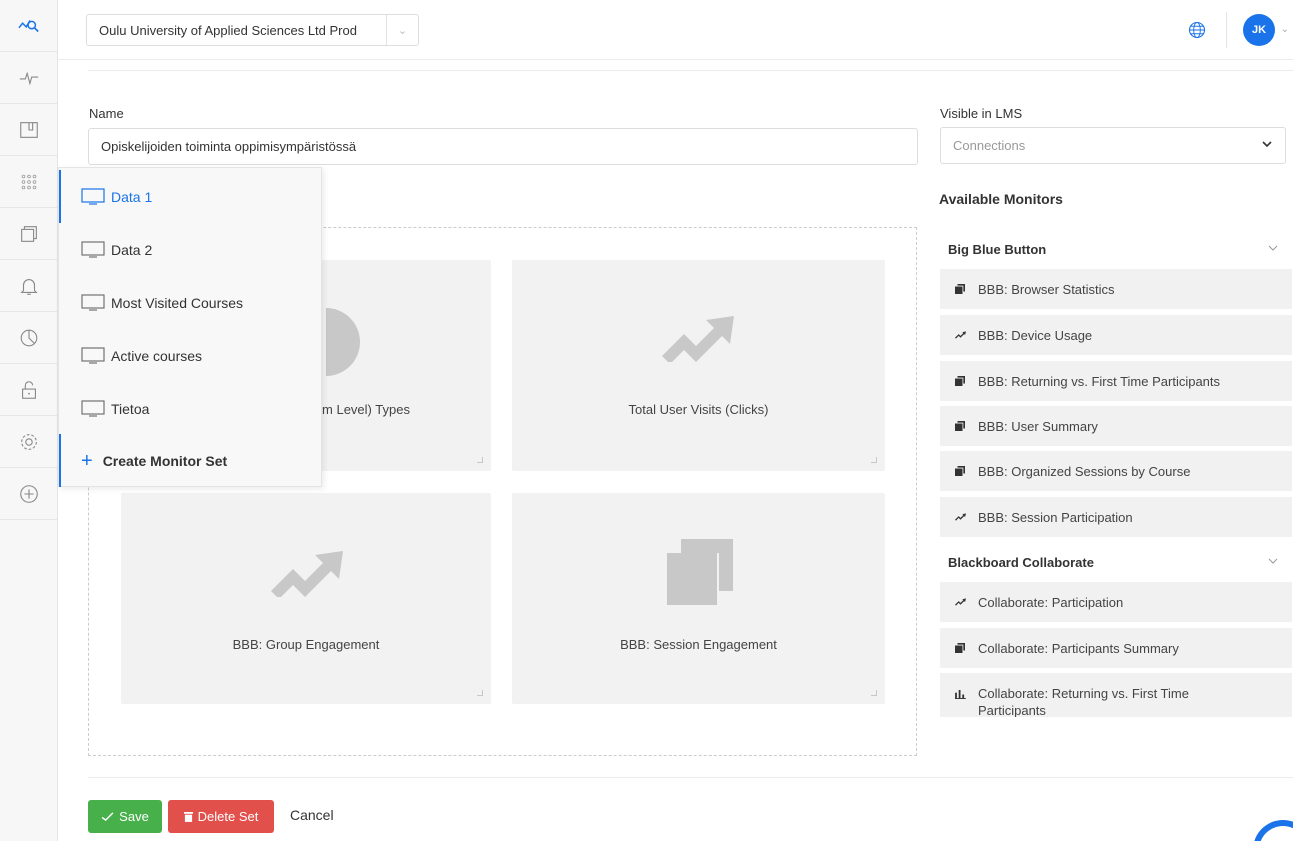 The image size is (1293, 841). What do you see at coordinates (989, 145) in the screenshot?
I see `lms-placeholder: Connections` at bounding box center [989, 145].